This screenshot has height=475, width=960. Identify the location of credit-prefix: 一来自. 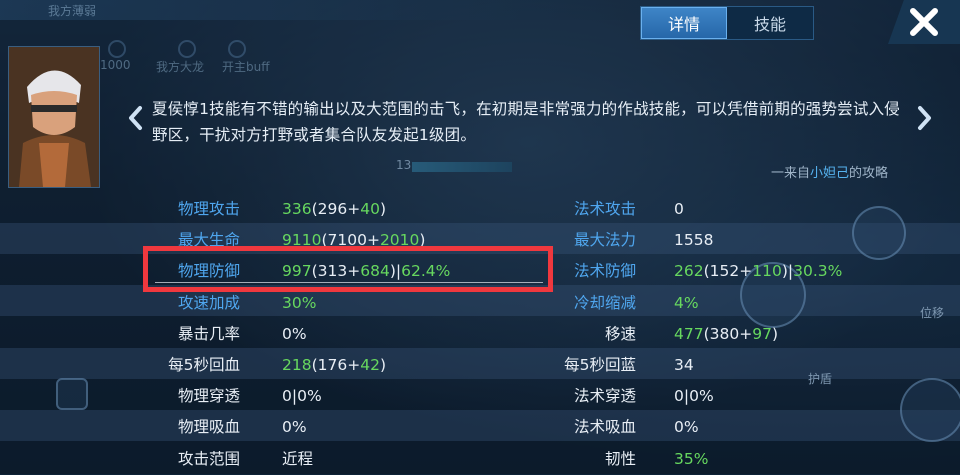
(790, 173).